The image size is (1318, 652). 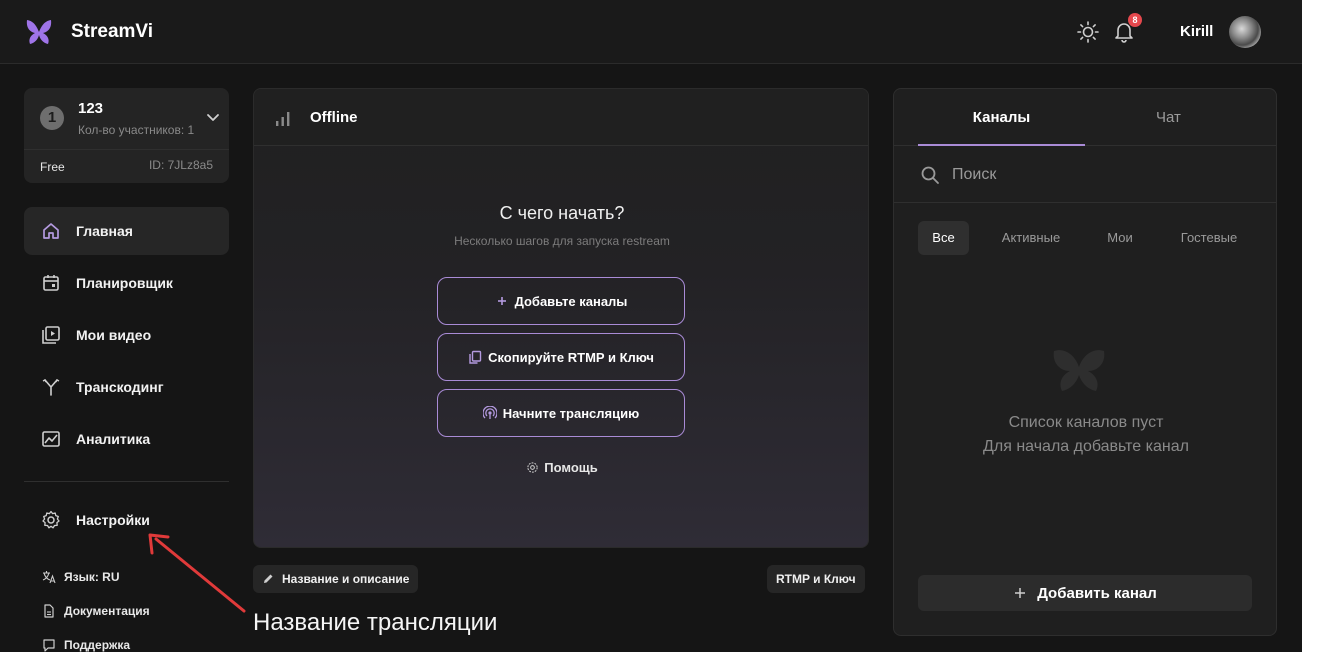 I want to click on channel-search, so click(x=1085, y=174).